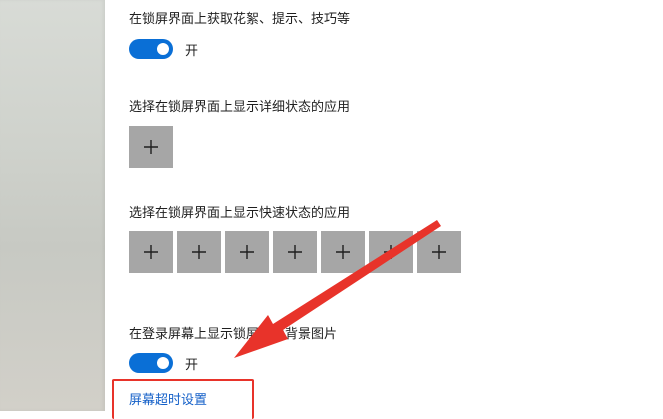 This screenshot has height=419, width=663. Describe the element at coordinates (192, 51) in the screenshot. I see `fun-facts-toggle-state: 开` at that location.